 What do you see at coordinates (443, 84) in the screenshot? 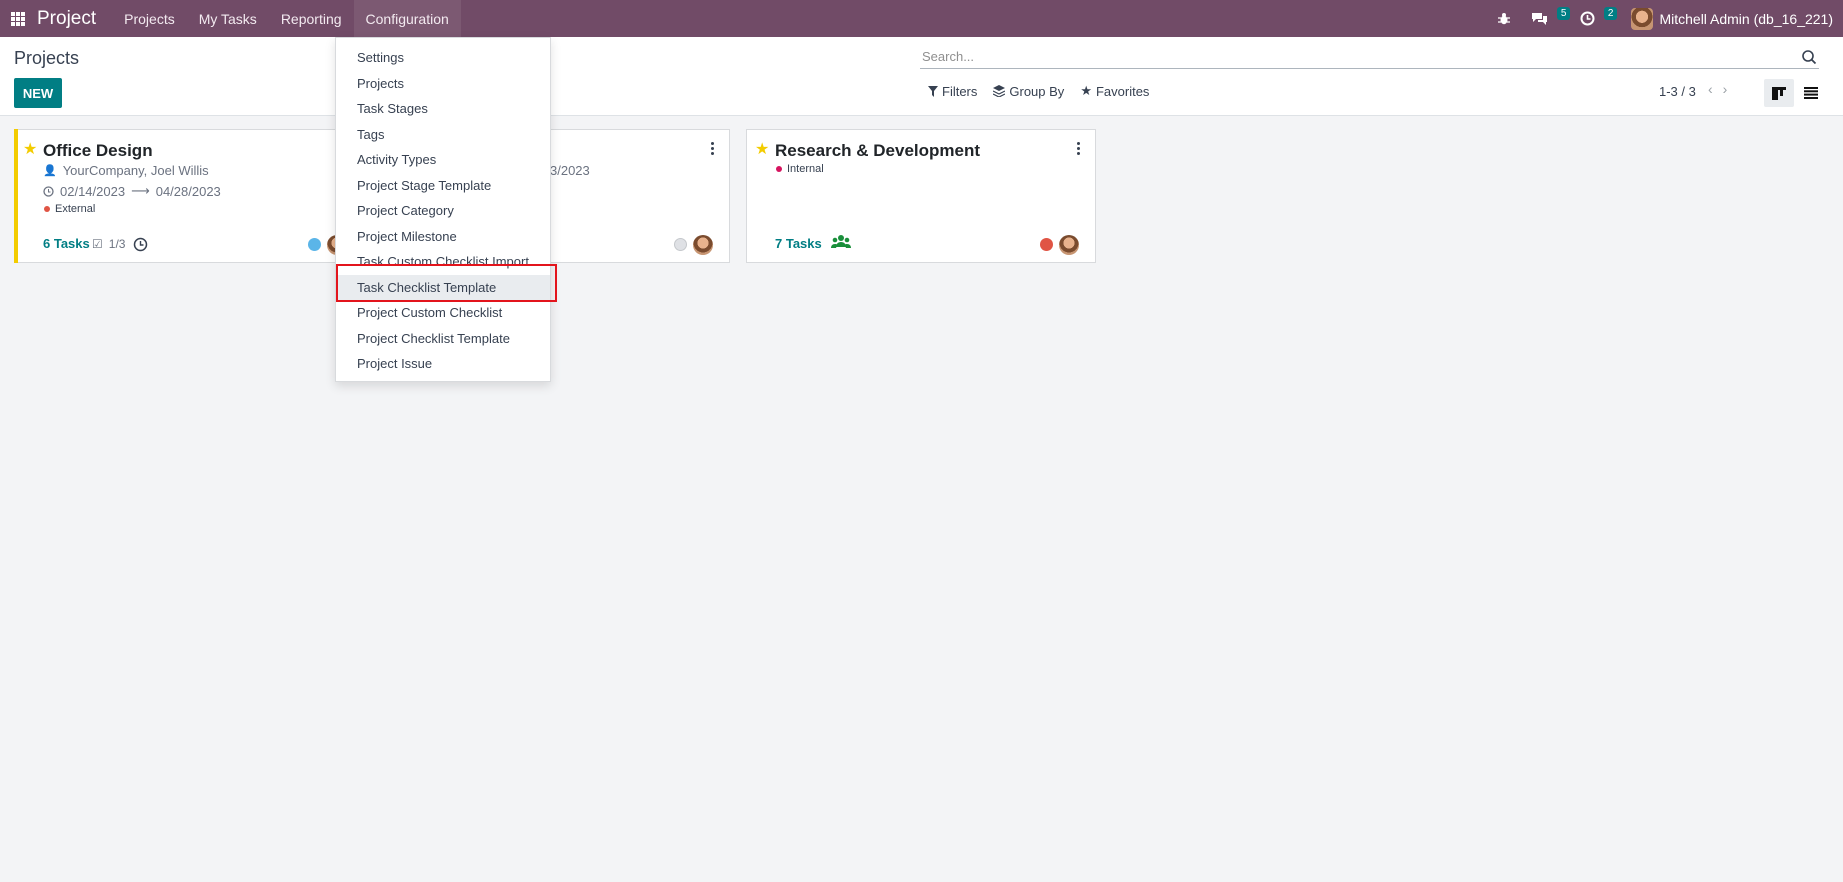
I see `menu-item-projects: Projects` at bounding box center [443, 84].